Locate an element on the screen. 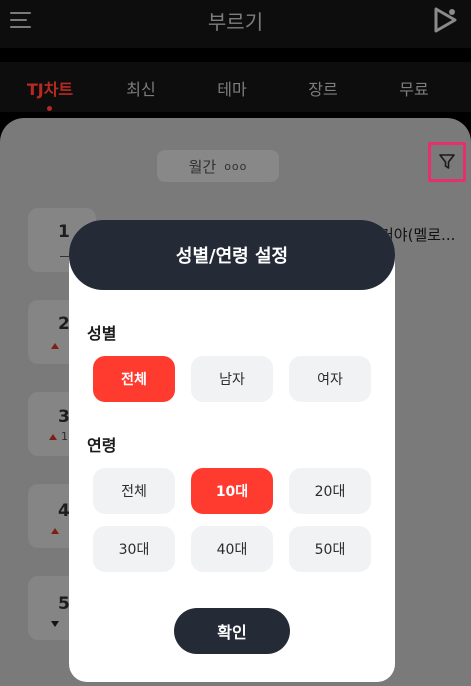  age-label: 연령 is located at coordinates (102, 445).